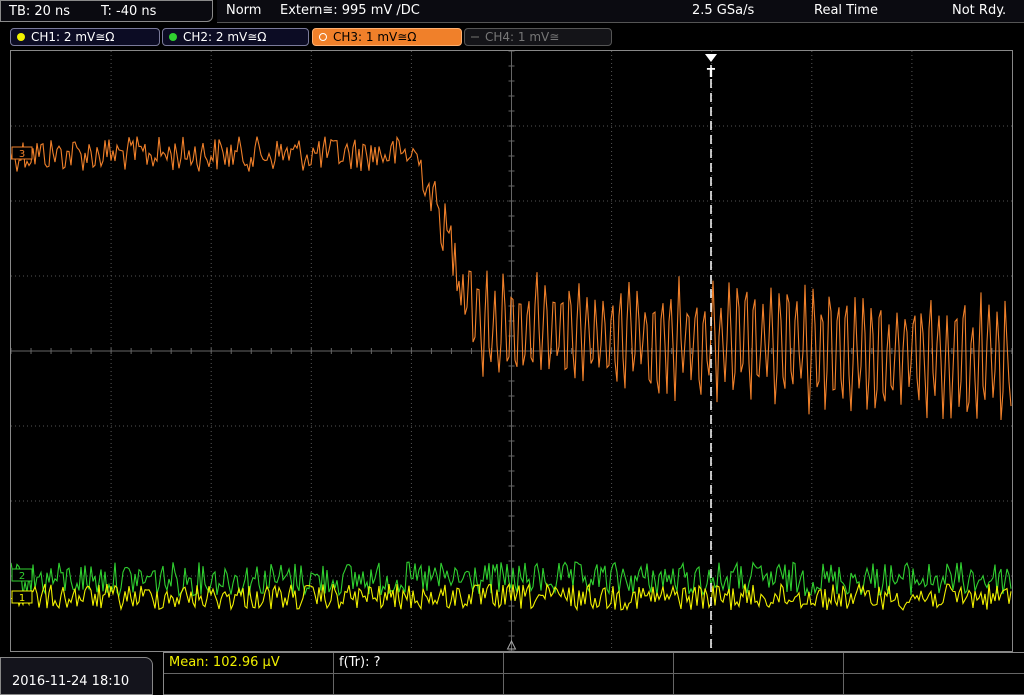  Describe the element at coordinates (22, 154) in the screenshot. I see `ch3-level-marker-label: 3` at that location.